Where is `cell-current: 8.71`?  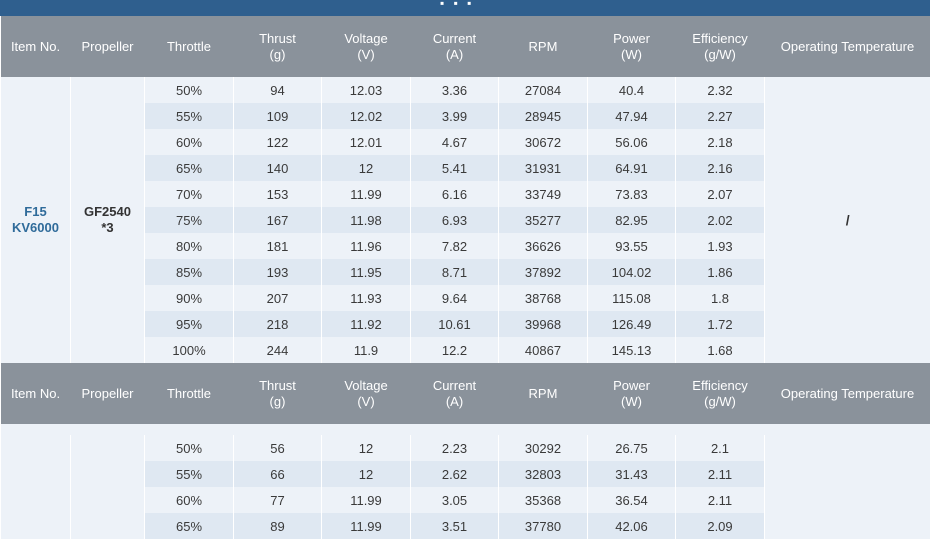 cell-current: 8.71 is located at coordinates (455, 272).